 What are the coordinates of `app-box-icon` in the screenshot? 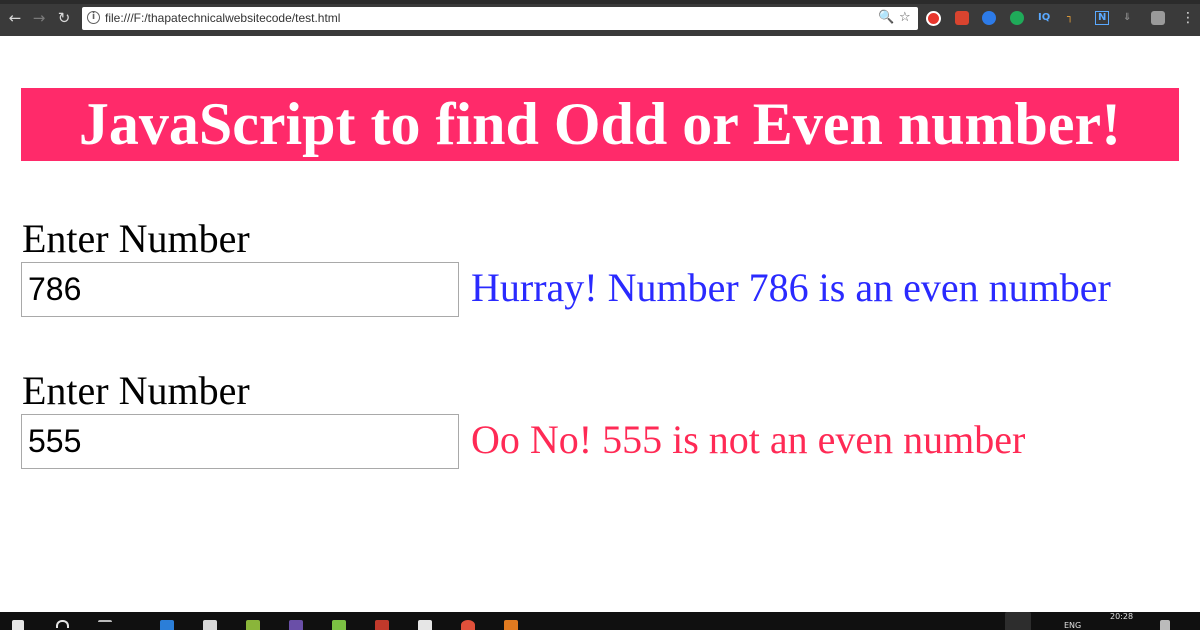 It's located at (425, 625).